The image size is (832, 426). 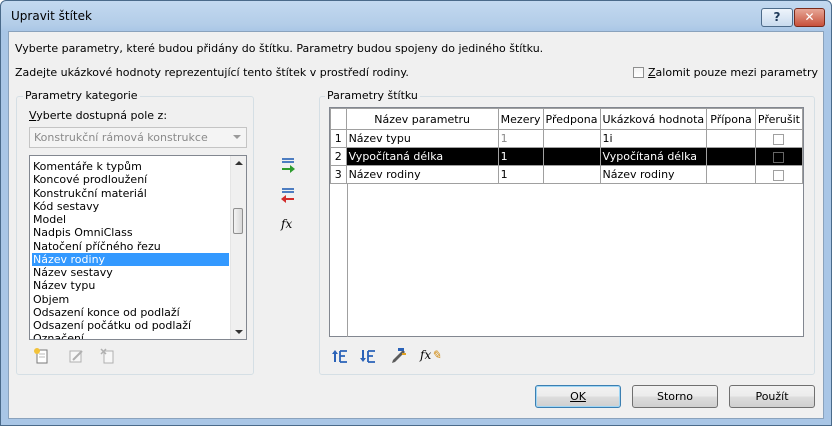 I want to click on cancel-button: Storno, so click(x=675, y=396).